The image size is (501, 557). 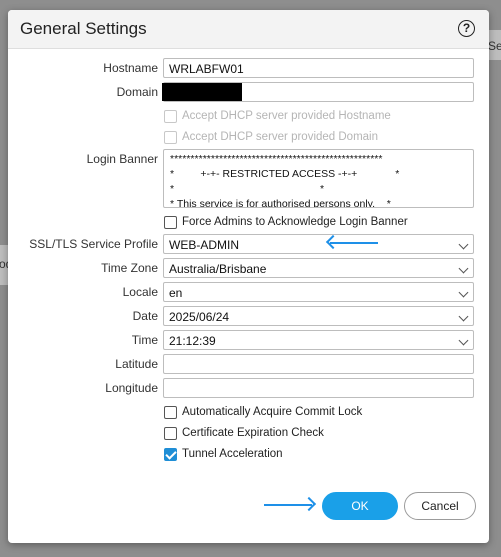 I want to click on time-value: 21:12:39, so click(x=192, y=341).